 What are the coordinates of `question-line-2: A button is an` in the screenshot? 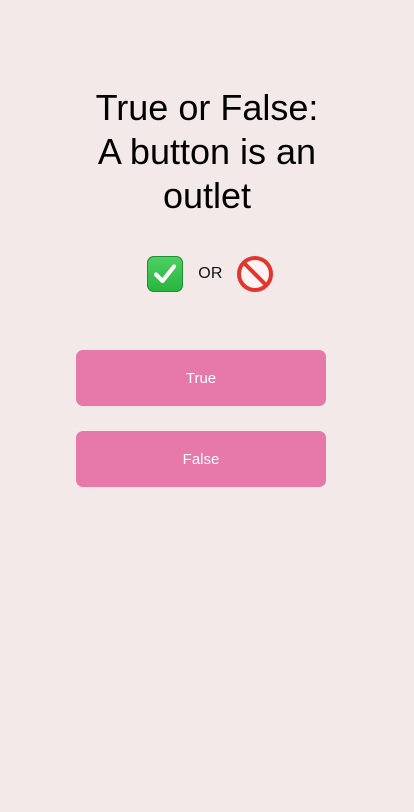 It's located at (207, 151).